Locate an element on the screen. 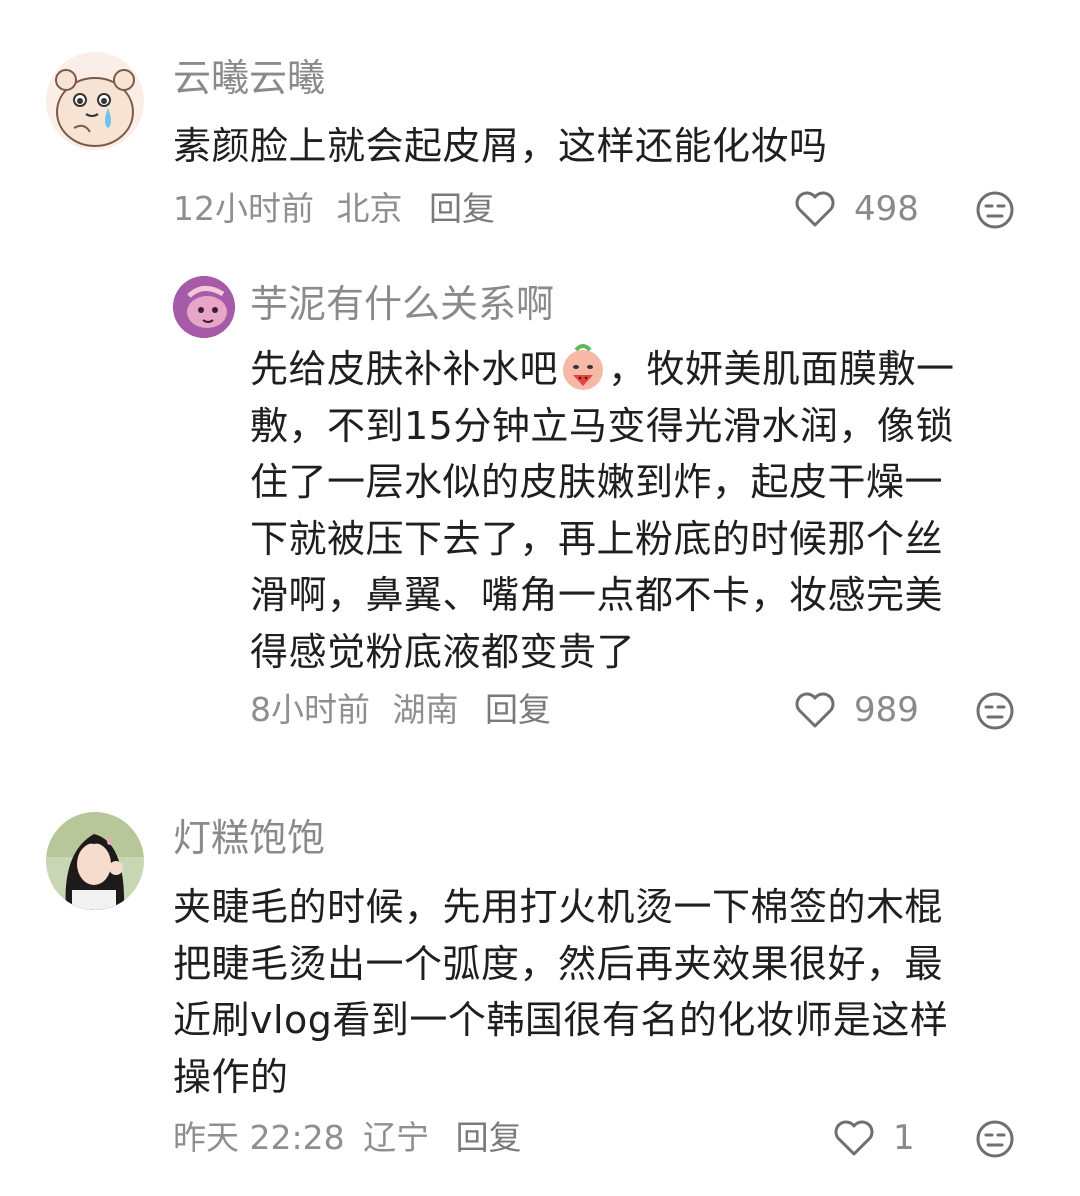  comment-location: 北京 is located at coordinates (369, 208).